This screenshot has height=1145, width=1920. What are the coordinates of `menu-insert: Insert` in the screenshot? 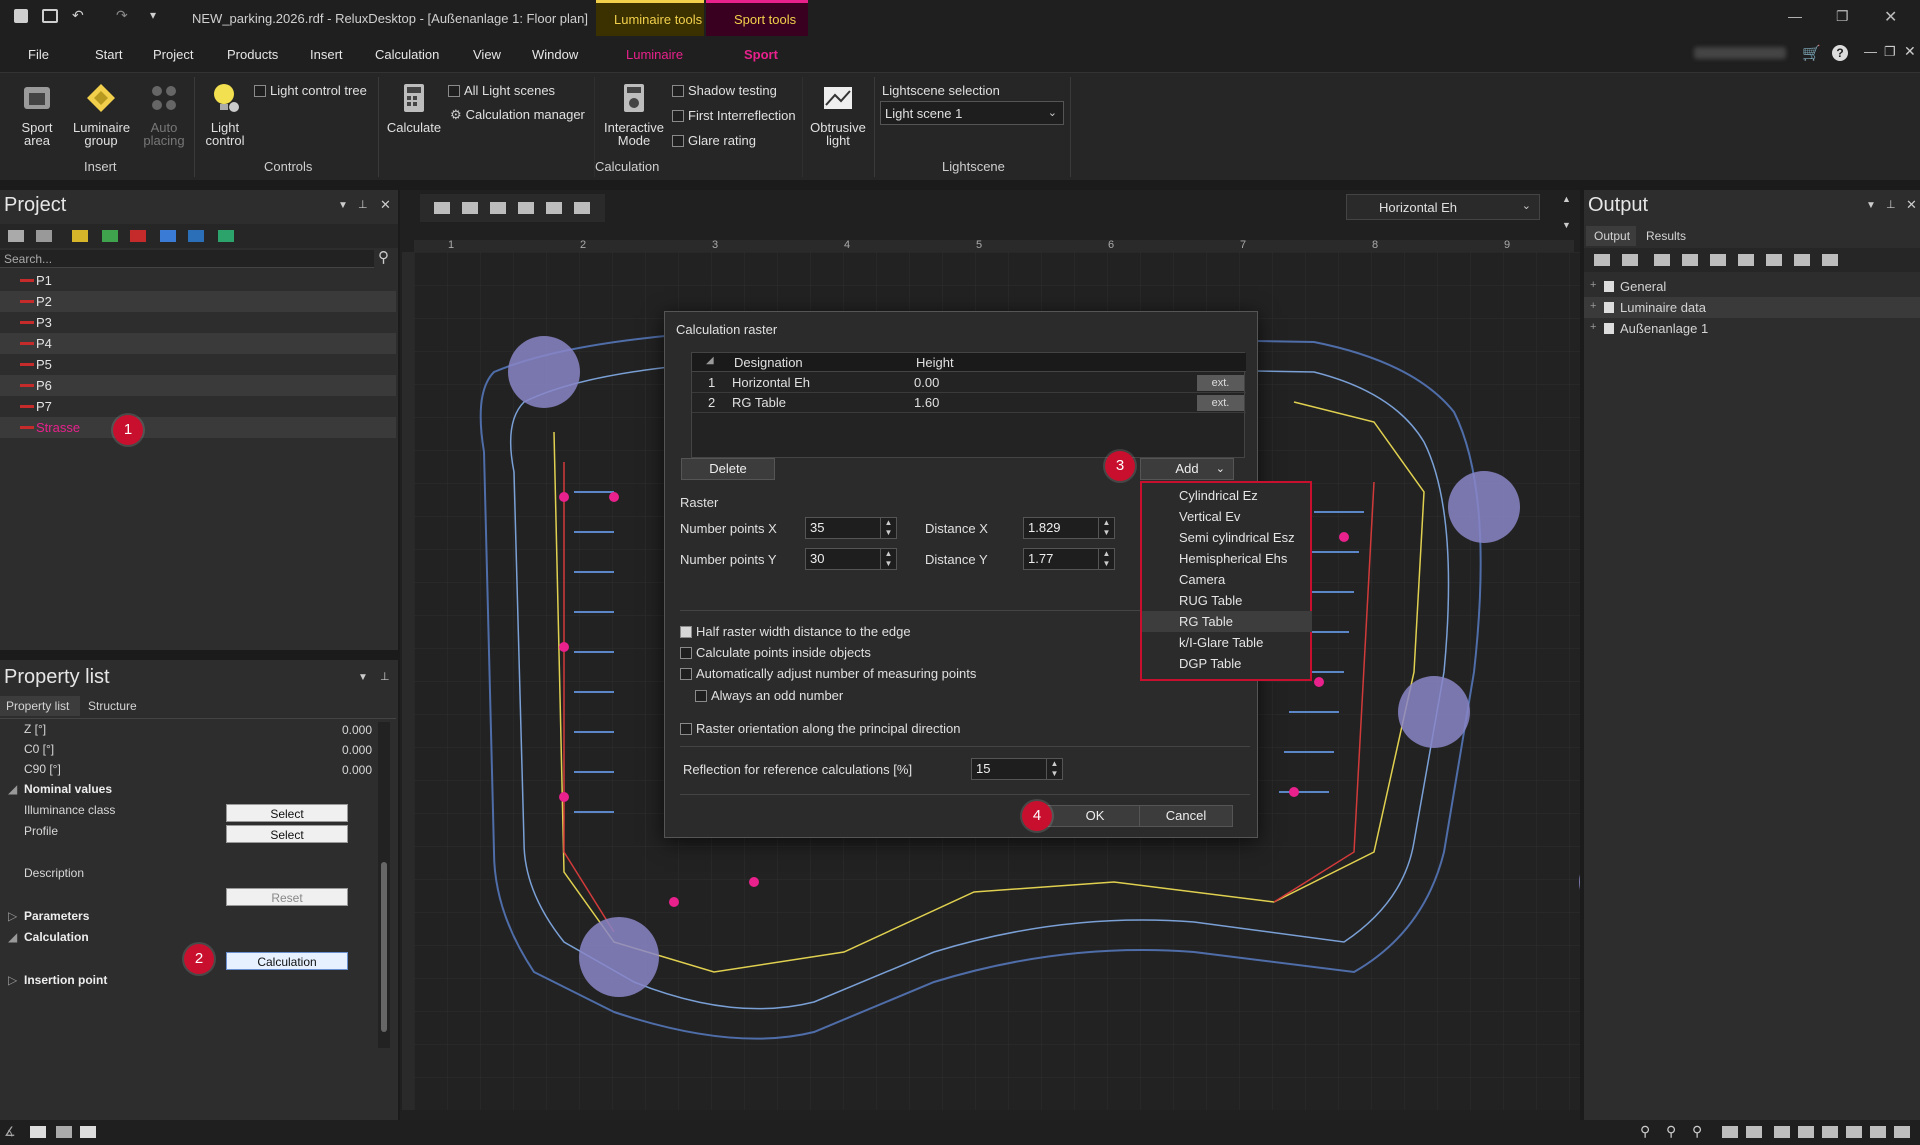 It's located at (326, 54).